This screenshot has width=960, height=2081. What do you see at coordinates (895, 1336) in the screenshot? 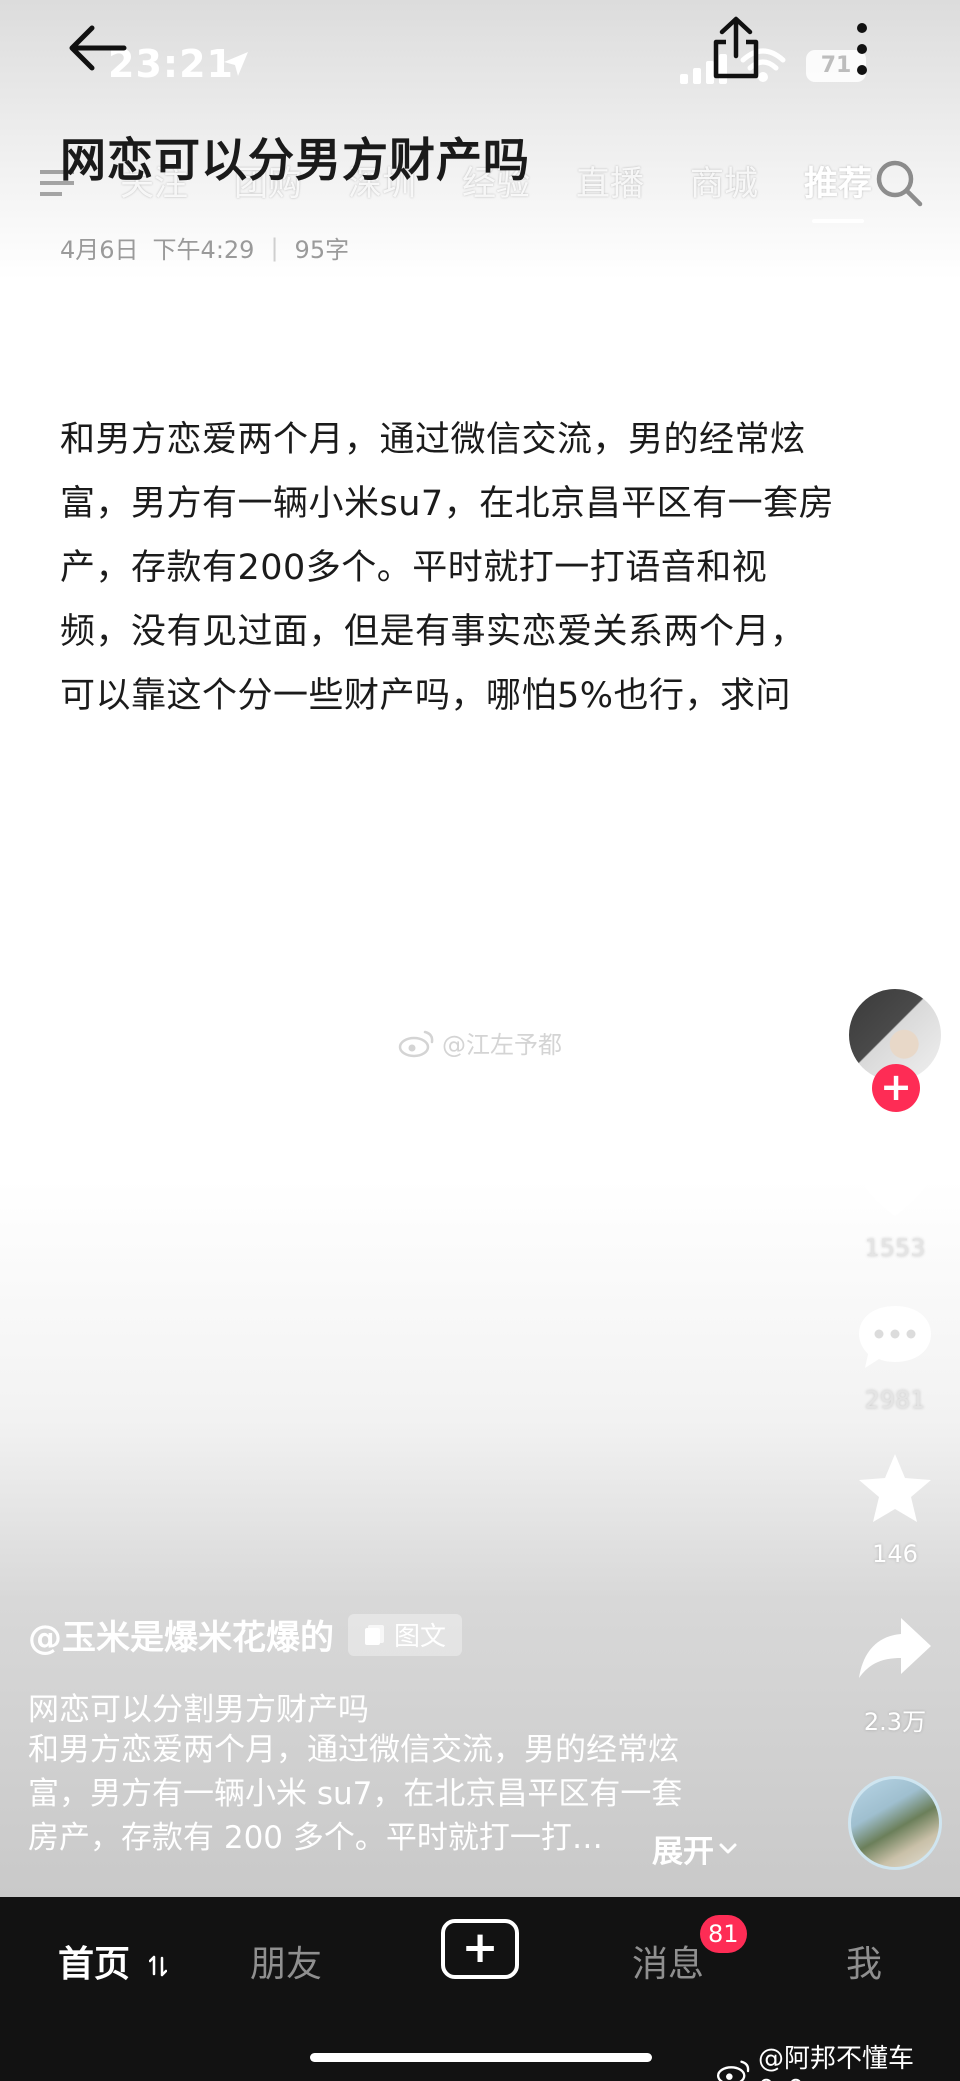
I see `comment-icon` at bounding box center [895, 1336].